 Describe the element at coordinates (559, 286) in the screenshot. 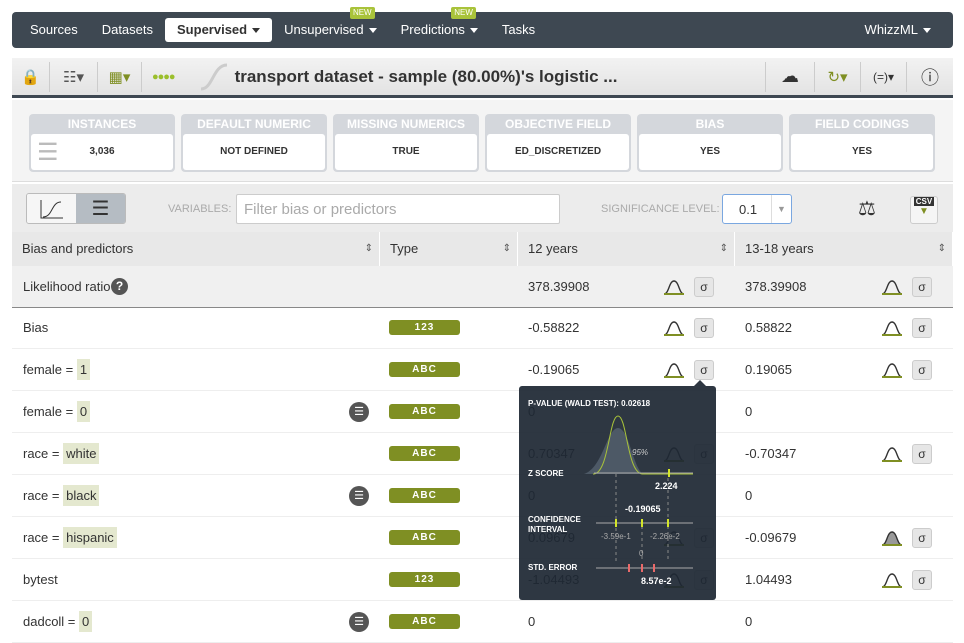

I see `value-12-years: 378.39908` at that location.